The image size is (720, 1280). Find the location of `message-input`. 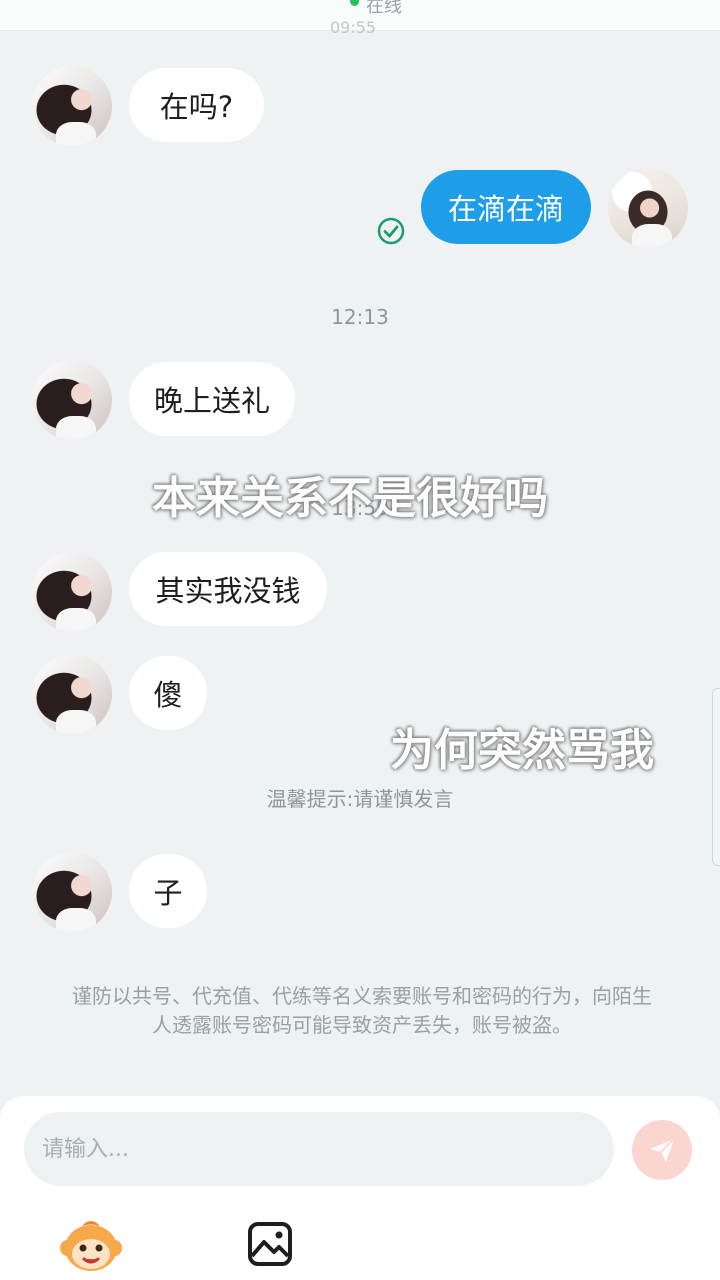

message-input is located at coordinates (319, 1149).